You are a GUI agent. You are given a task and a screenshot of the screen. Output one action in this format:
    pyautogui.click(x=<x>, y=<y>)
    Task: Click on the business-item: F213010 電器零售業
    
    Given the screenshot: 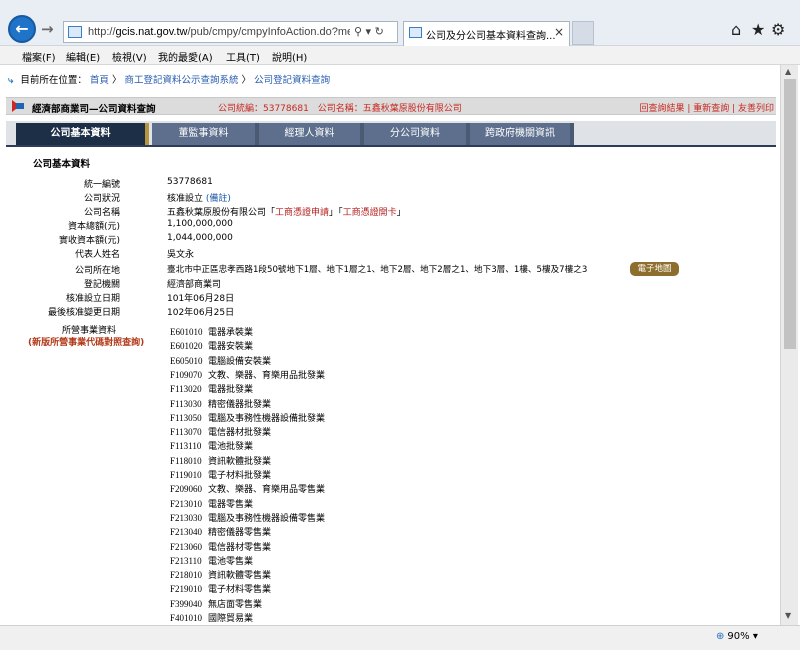 What is the action you would take?
    pyautogui.click(x=211, y=503)
    